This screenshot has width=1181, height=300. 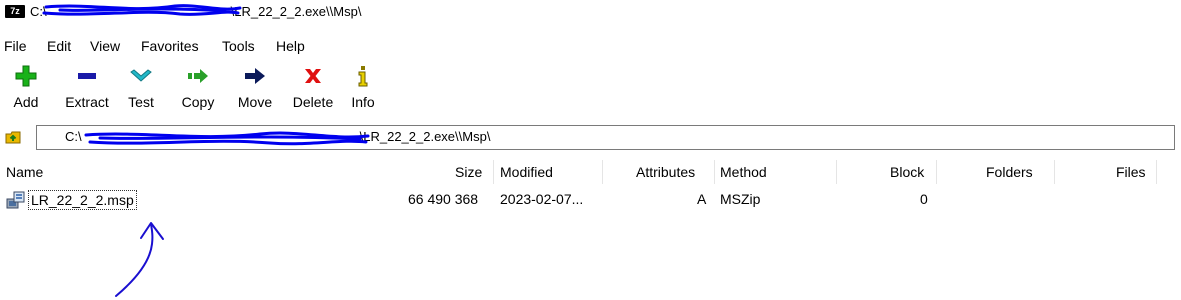 I want to click on delete-label: Delete, so click(x=313, y=102).